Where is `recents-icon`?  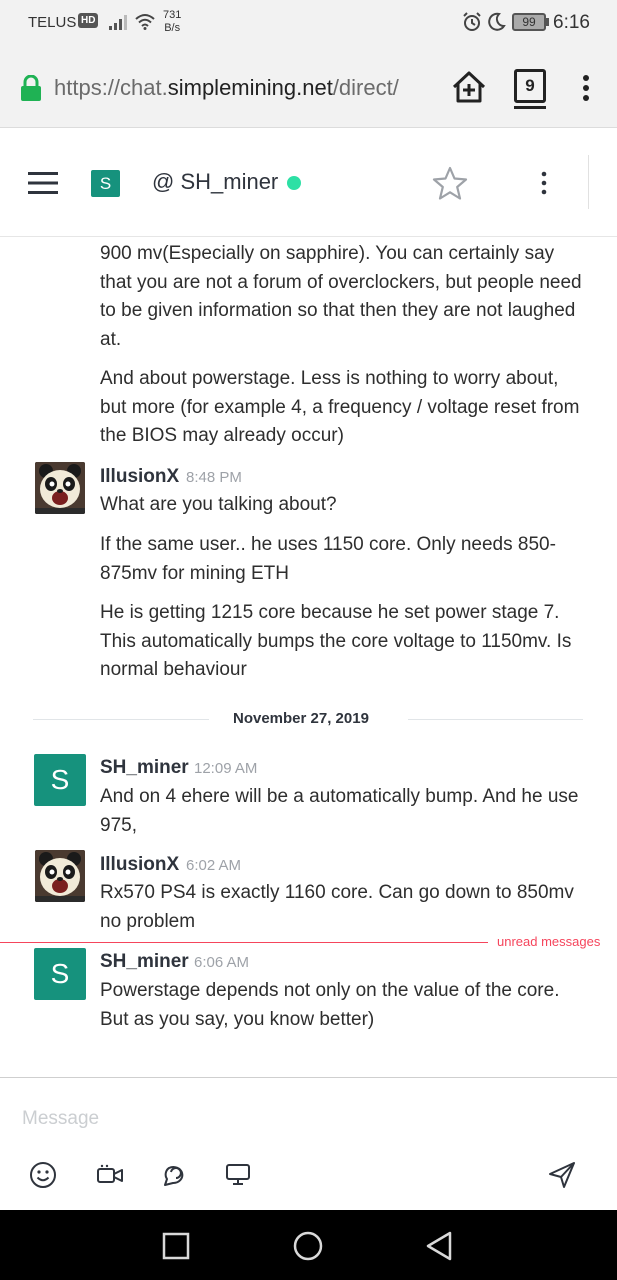
recents-icon is located at coordinates (176, 1246).